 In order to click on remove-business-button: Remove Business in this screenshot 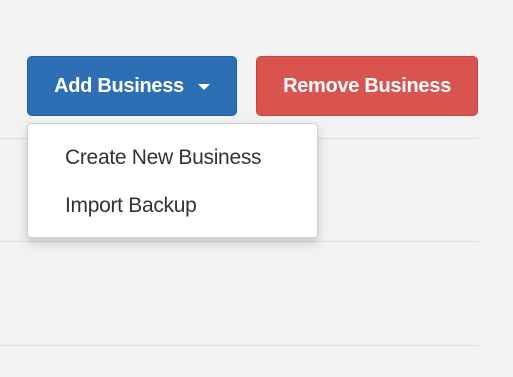, I will do `click(367, 86)`.